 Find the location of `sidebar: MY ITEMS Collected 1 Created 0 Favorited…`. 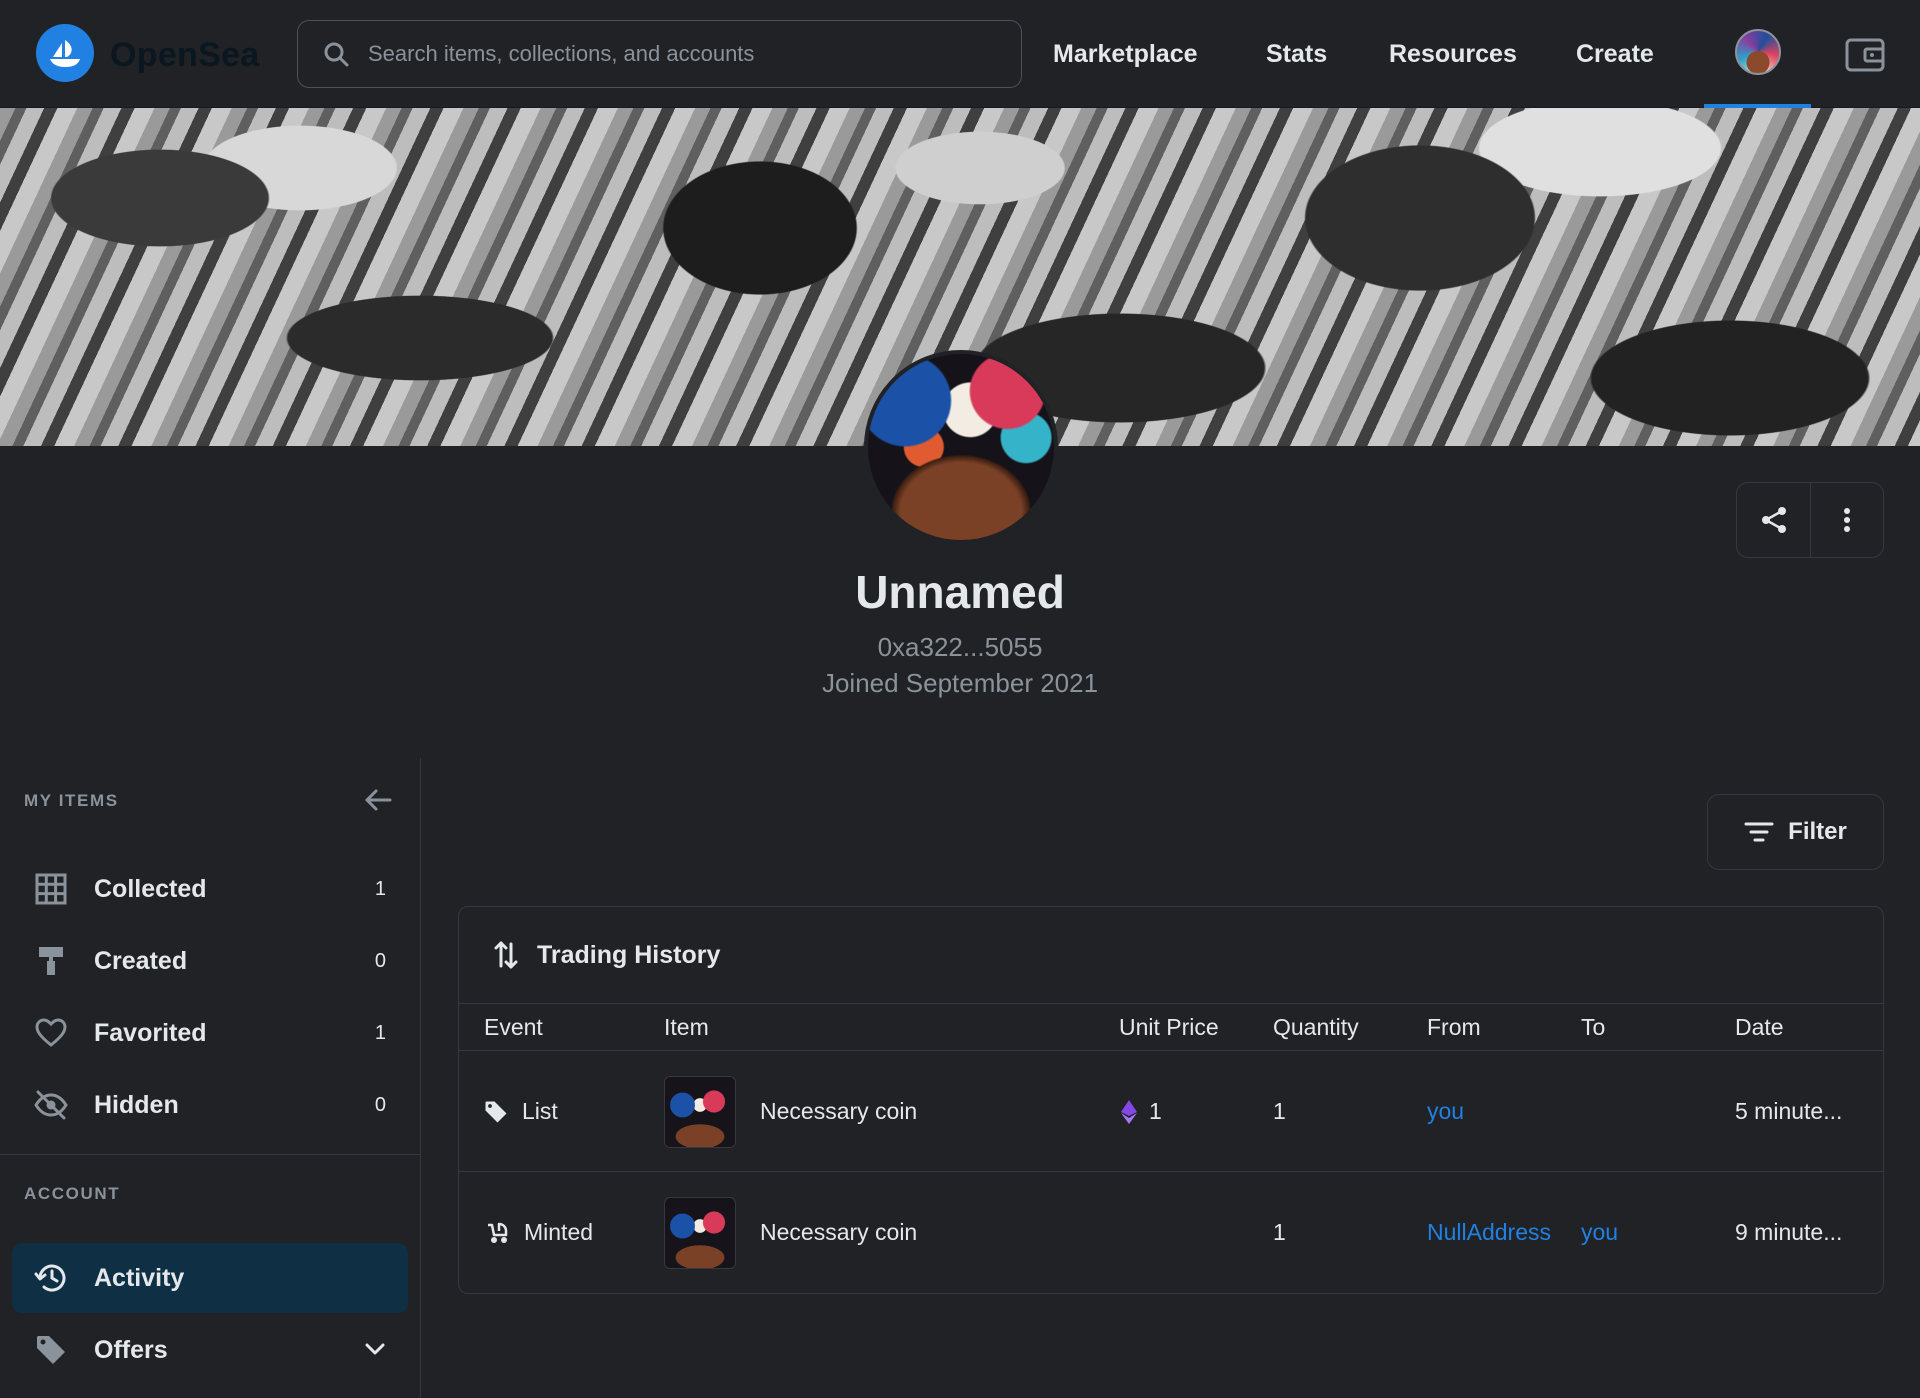

sidebar: MY ITEMS Collected 1 Created 0 Favorited… is located at coordinates (210, 1078).